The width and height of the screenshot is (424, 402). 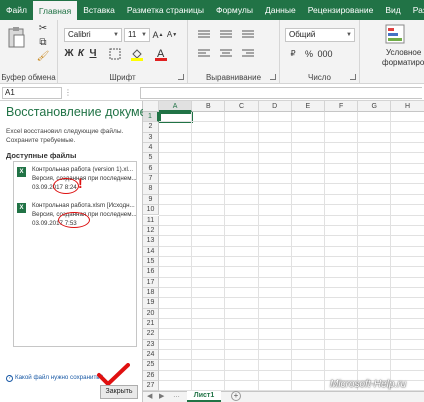 I want to click on shrink-font-icon: A ▼, so click(x=172, y=35).